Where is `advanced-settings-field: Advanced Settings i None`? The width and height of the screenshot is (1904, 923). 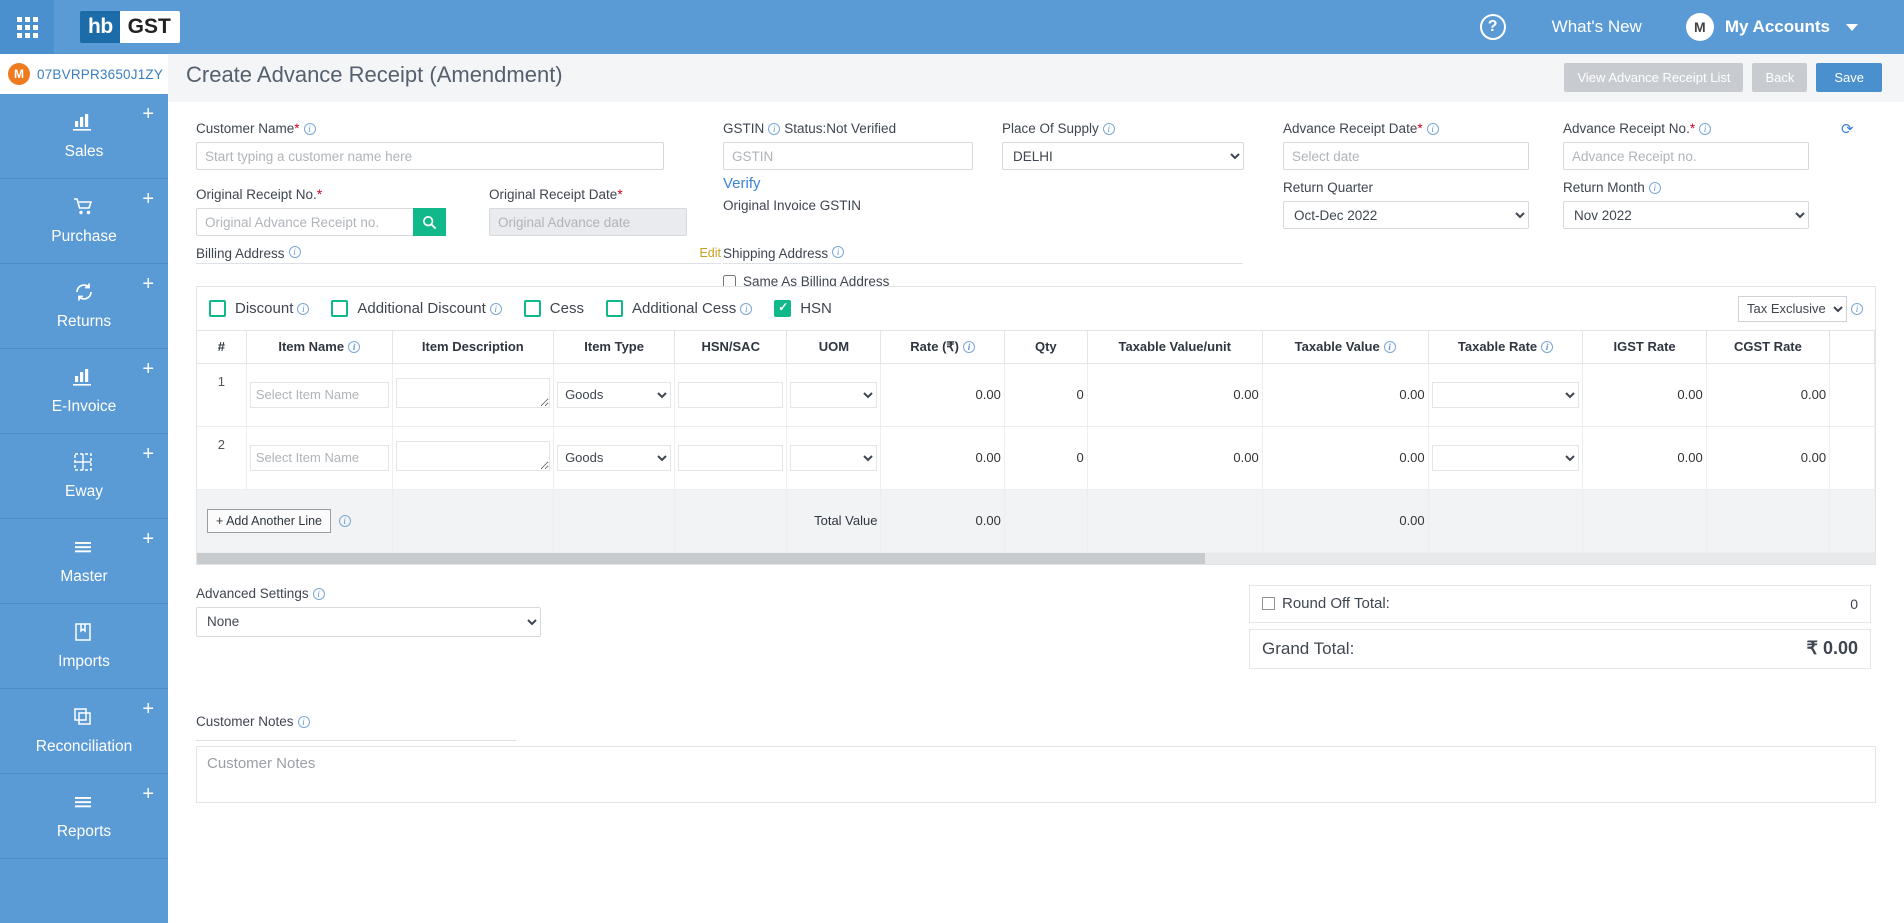 advanced-settings-field: Advanced Settings i None is located at coordinates (368, 611).